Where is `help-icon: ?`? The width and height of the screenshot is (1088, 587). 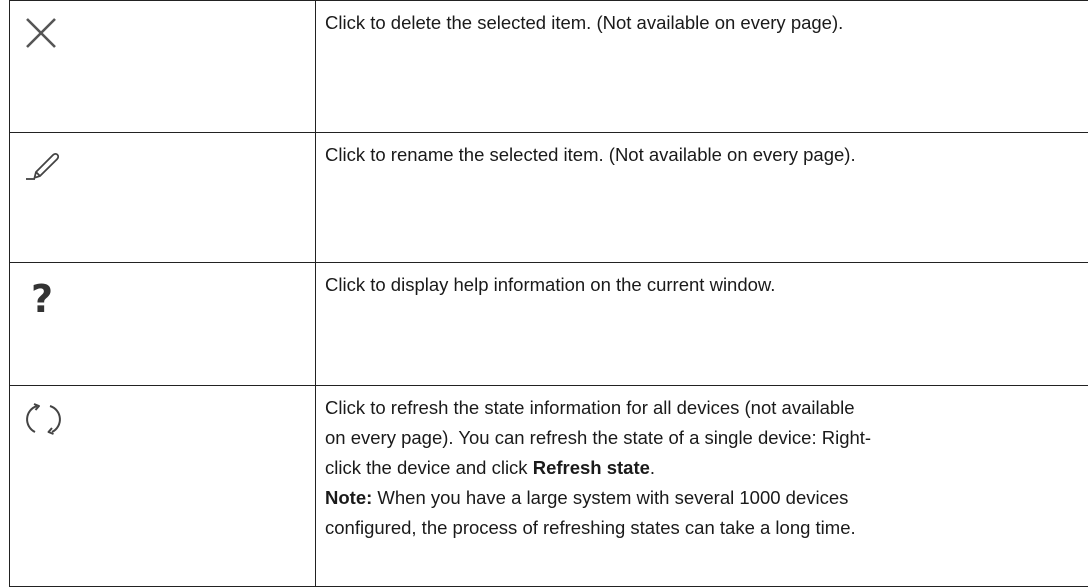
help-icon: ? is located at coordinates (42, 298).